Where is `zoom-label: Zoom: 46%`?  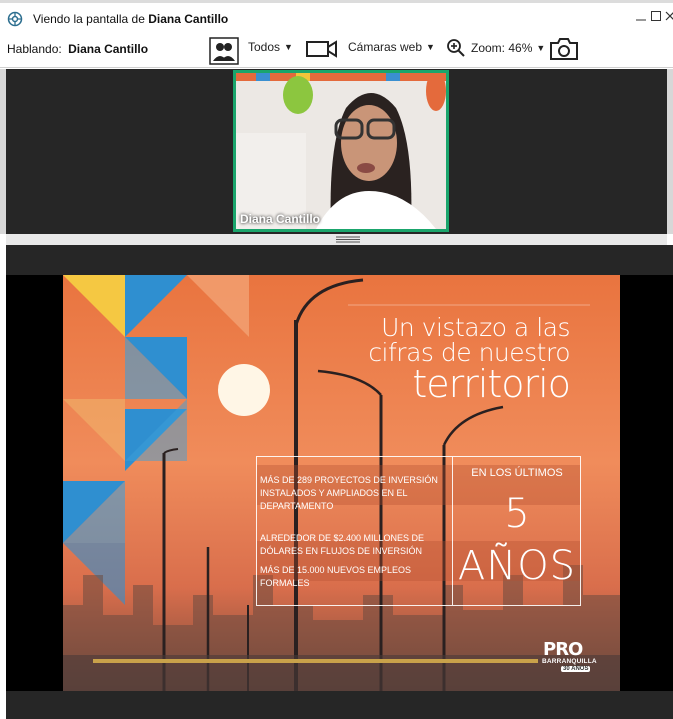
zoom-label: Zoom: 46% is located at coordinates (502, 48).